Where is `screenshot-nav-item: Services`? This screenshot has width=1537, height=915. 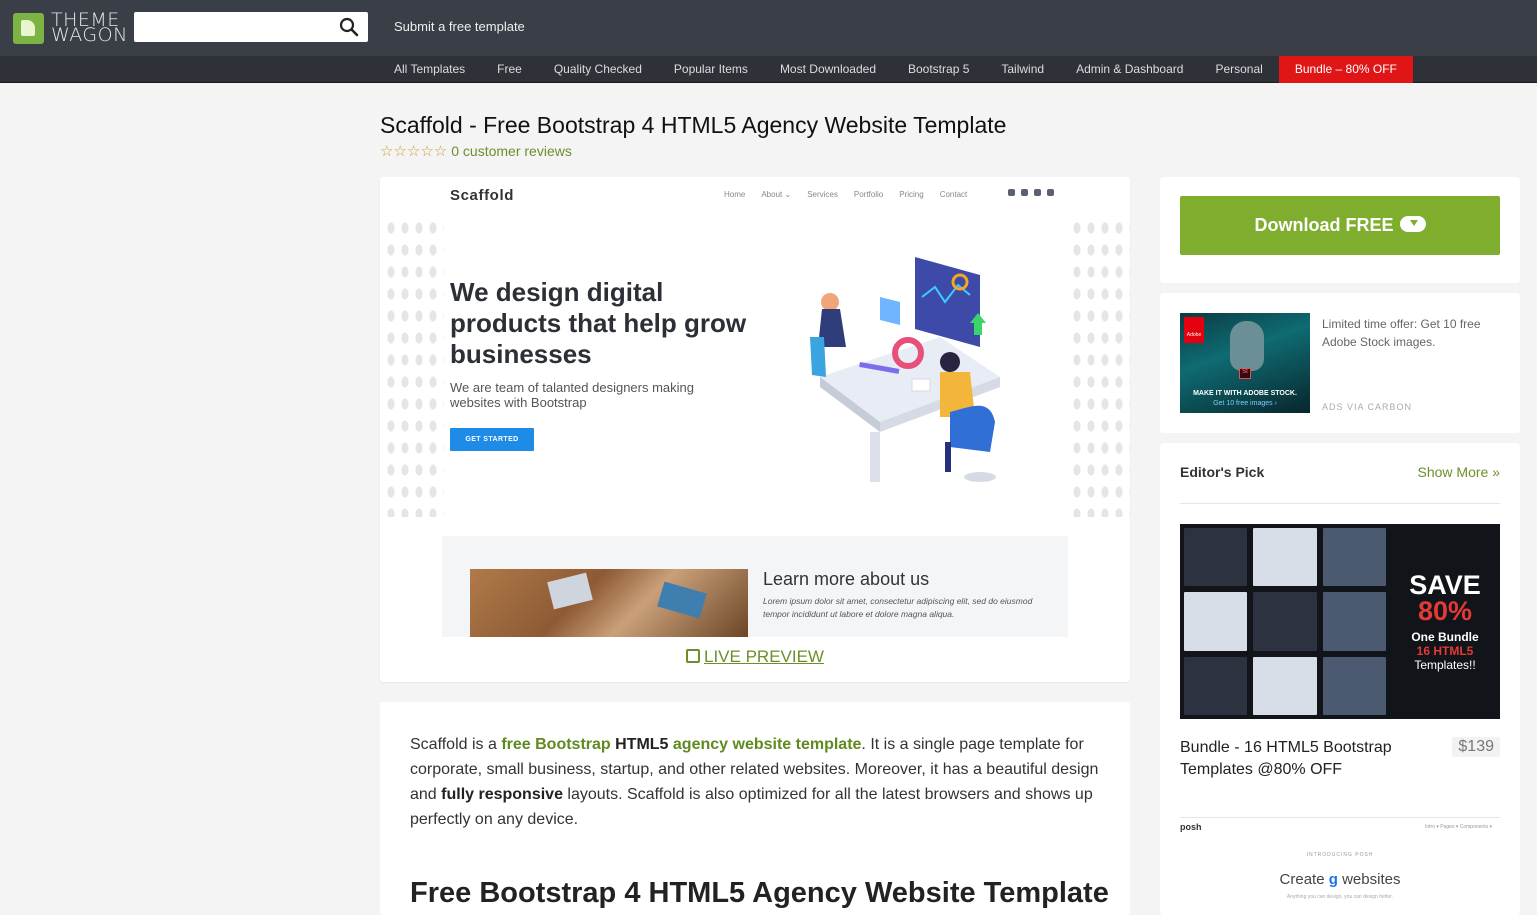
screenshot-nav-item: Services is located at coordinates (822, 194).